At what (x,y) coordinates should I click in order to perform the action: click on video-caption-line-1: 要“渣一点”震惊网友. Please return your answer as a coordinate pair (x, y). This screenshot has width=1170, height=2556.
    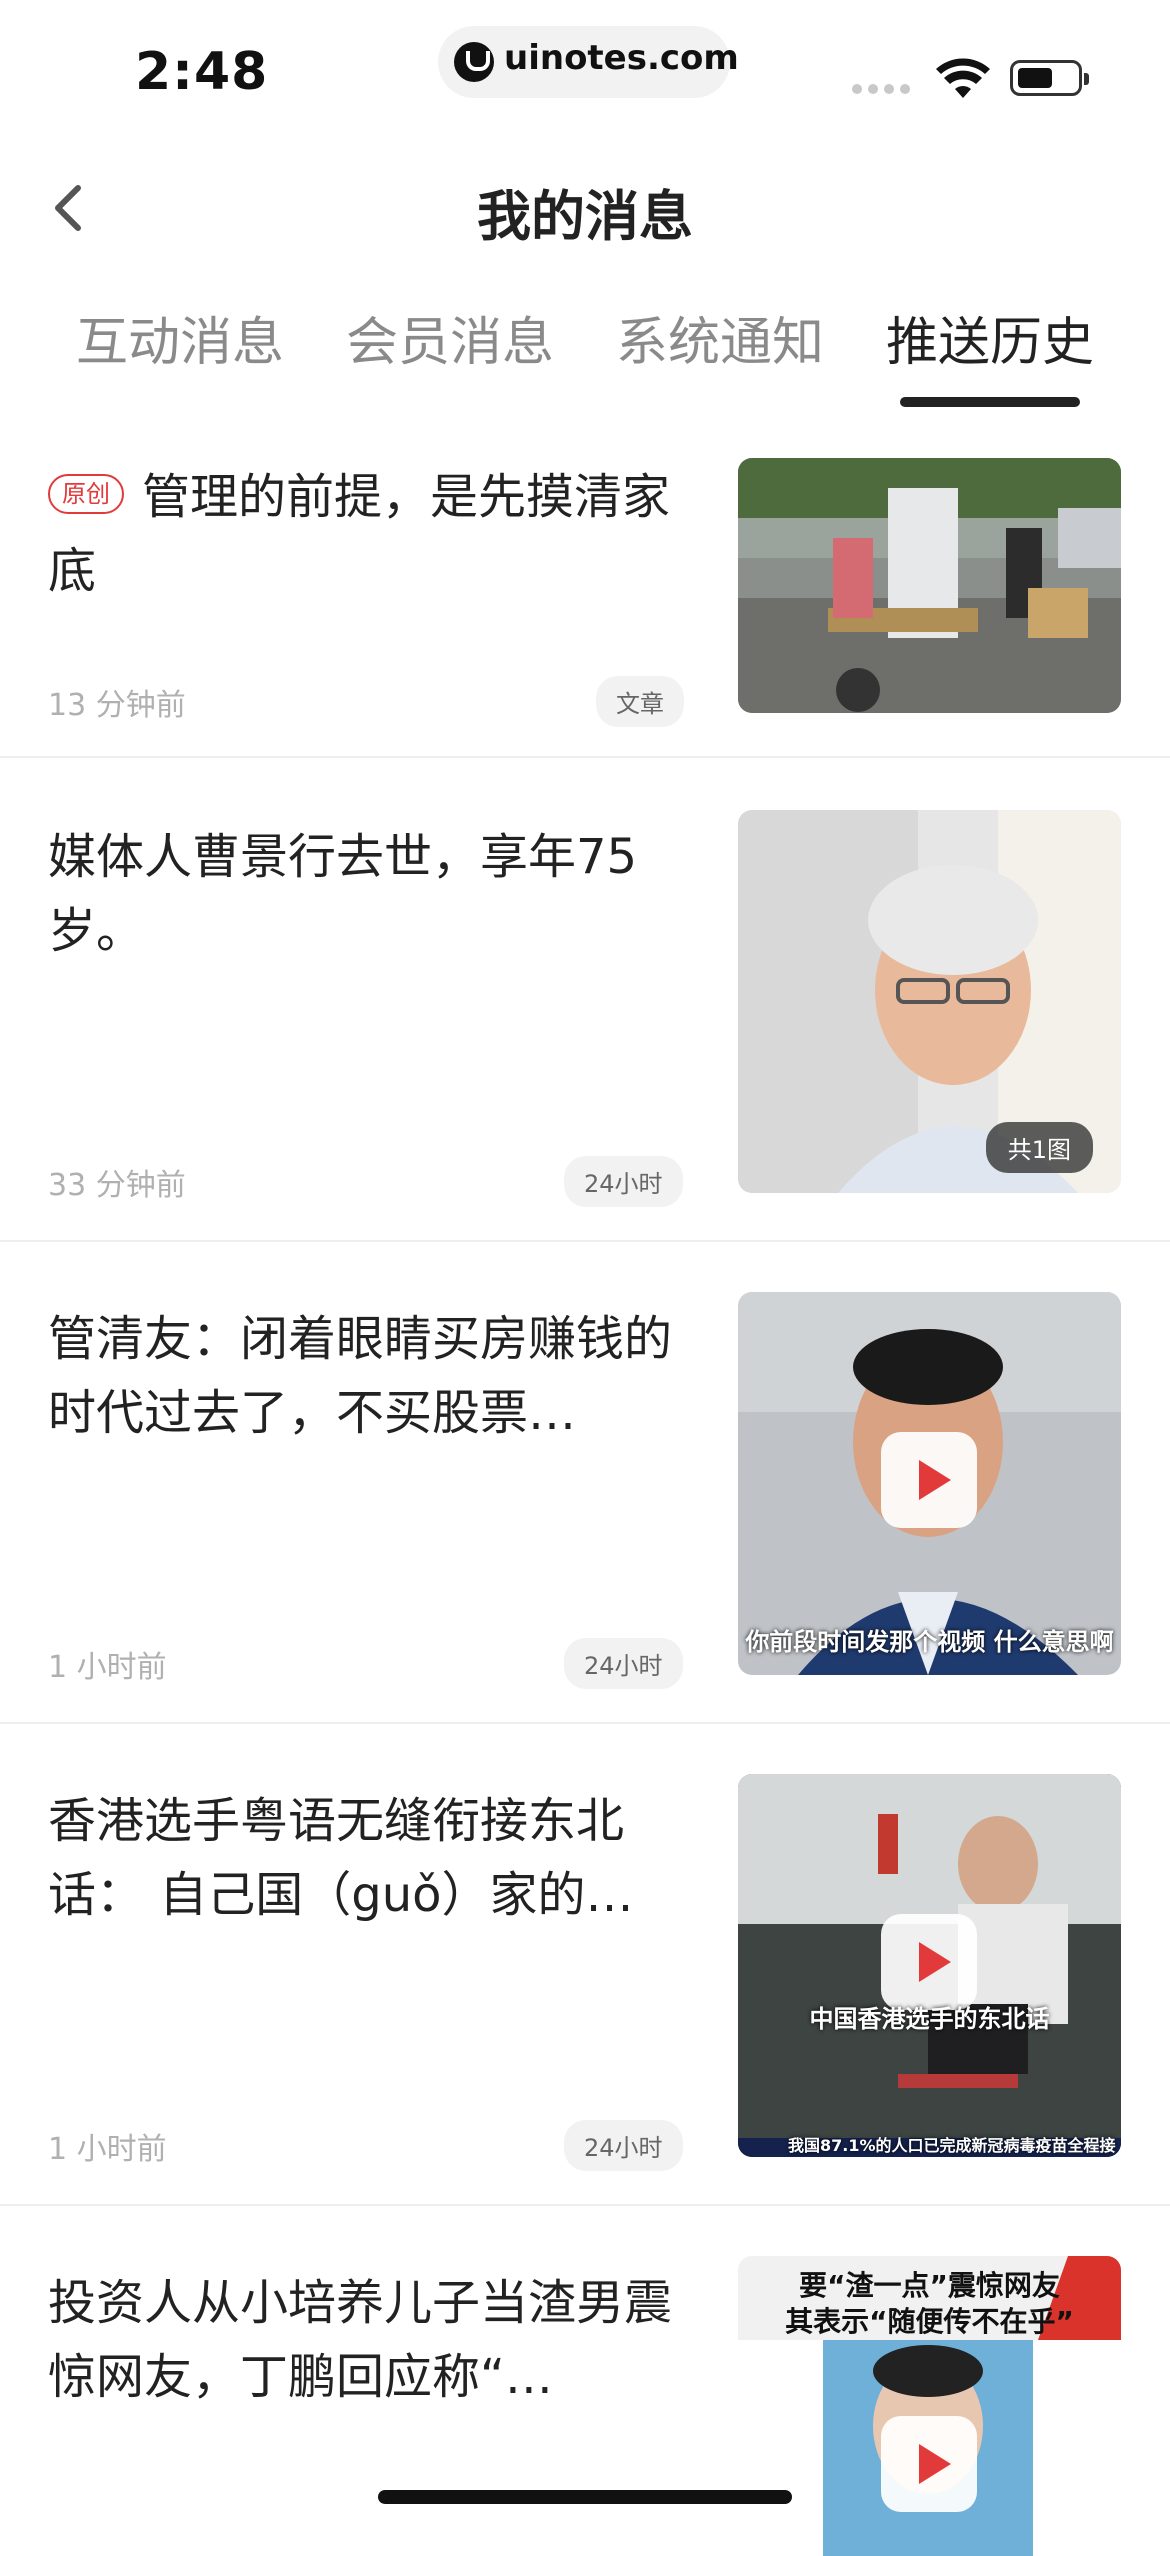
    Looking at the image, I should click on (929, 2285).